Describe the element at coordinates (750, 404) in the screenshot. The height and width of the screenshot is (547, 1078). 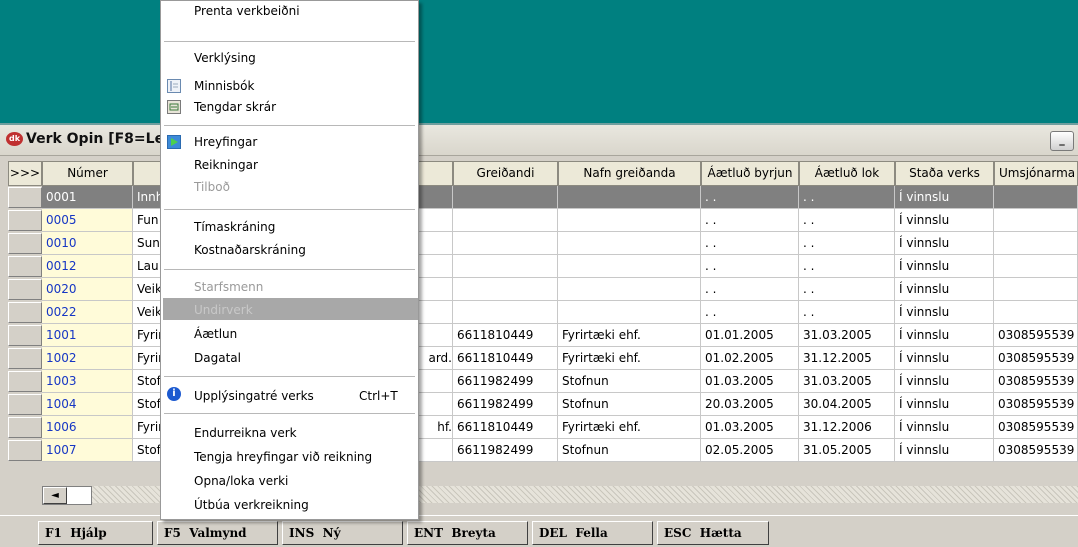
I see `cell-start-date: 20.03.2005` at that location.